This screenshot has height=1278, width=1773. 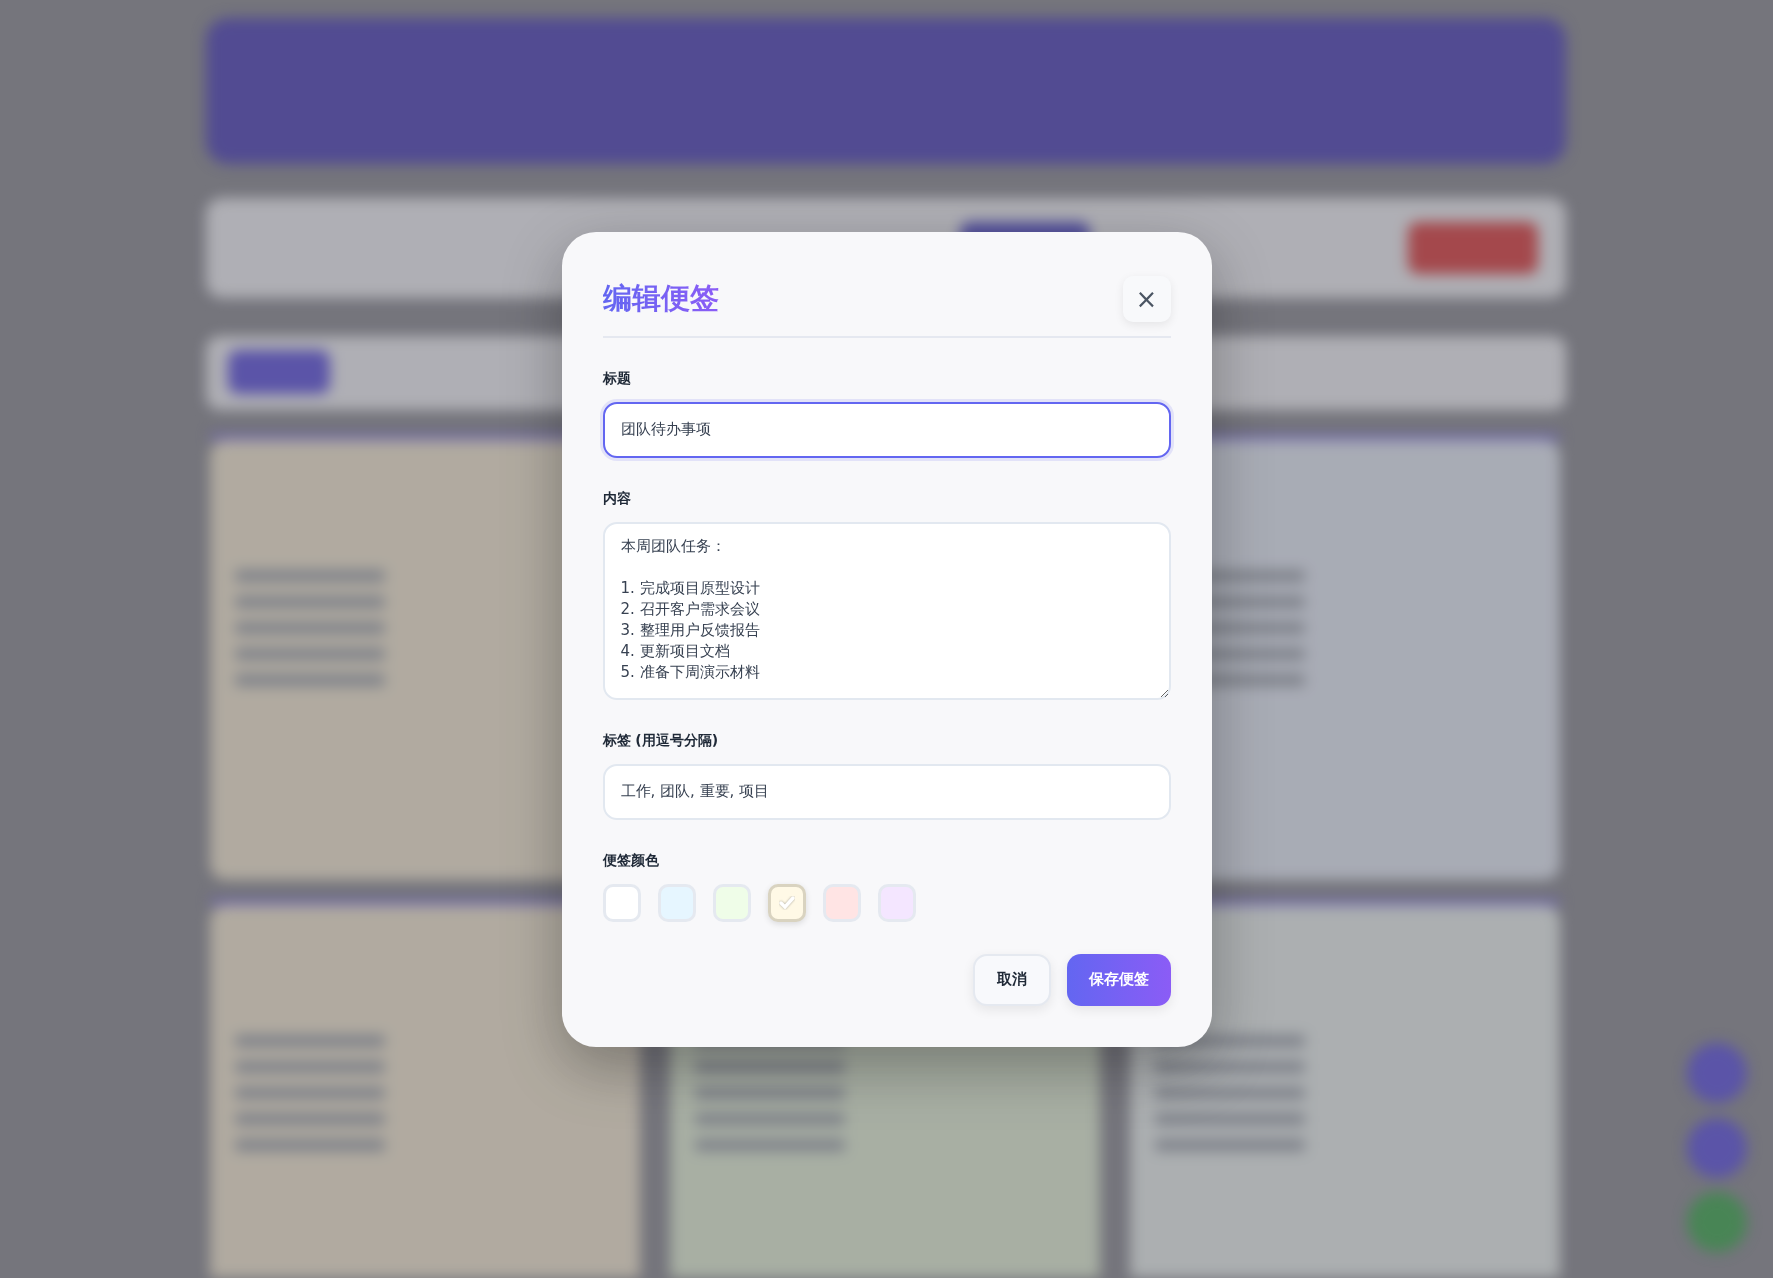 I want to click on field-label: 标签 (用逗号分隔), so click(x=661, y=740).